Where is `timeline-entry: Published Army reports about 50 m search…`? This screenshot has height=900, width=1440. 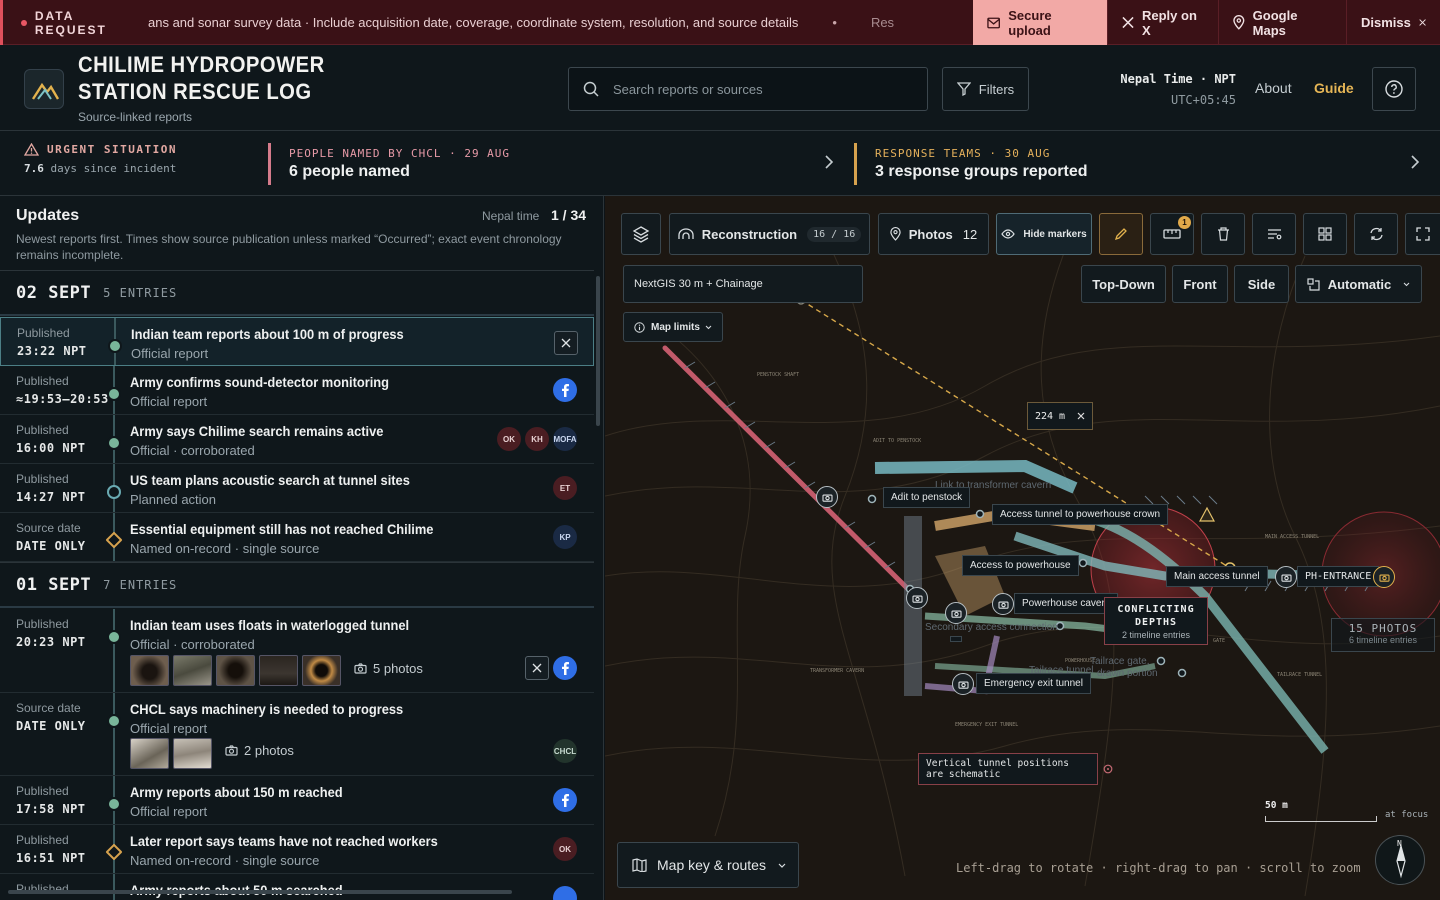 timeline-entry: Published Army reports about 50 m search… is located at coordinates (297, 887).